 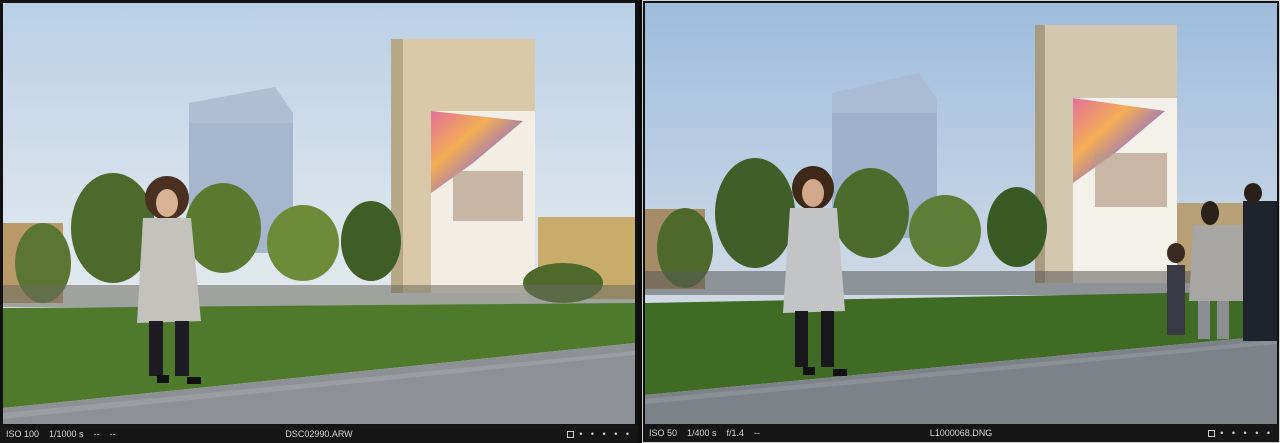 What do you see at coordinates (735, 433) in the screenshot?
I see `aperture-value: f/1.4` at bounding box center [735, 433].